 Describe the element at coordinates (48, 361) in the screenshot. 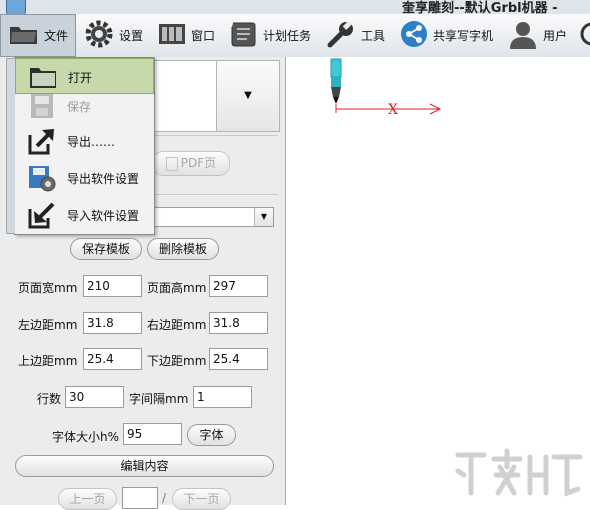

I see `margin-top-label: 上边距mm` at that location.